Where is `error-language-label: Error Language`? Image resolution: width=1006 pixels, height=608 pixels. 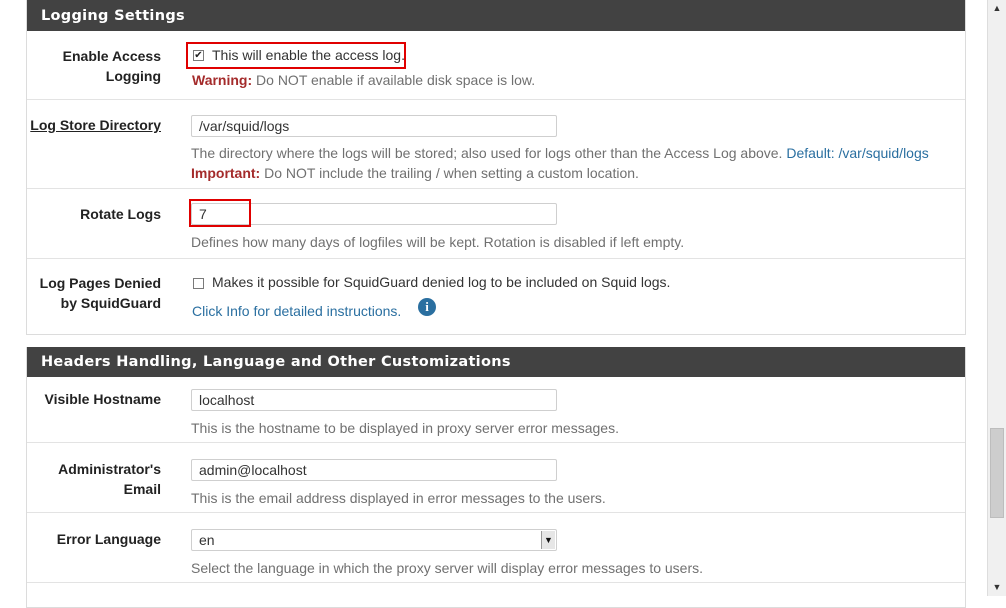 error-language-label: Error Language is located at coordinates (108, 539).